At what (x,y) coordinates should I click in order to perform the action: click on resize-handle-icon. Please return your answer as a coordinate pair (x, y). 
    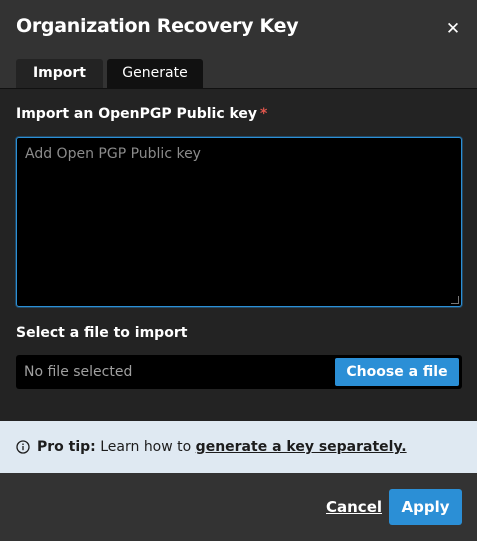
    Looking at the image, I should click on (455, 300).